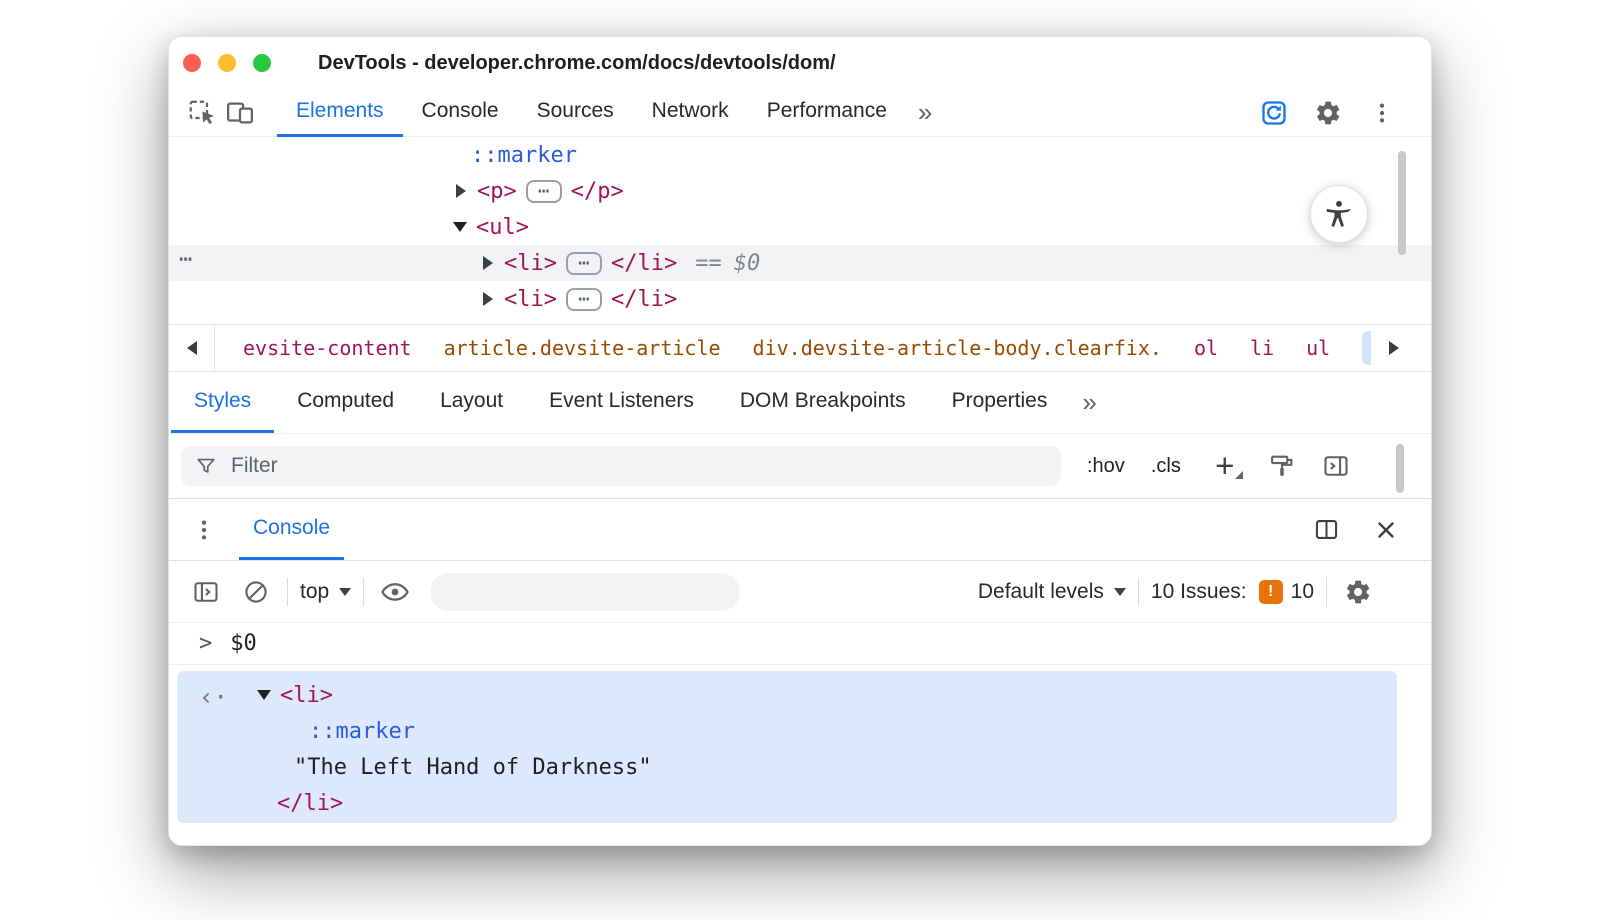 The image size is (1600, 920). Describe the element at coordinates (1358, 592) in the screenshot. I see `console-settings-gear-icon` at that location.